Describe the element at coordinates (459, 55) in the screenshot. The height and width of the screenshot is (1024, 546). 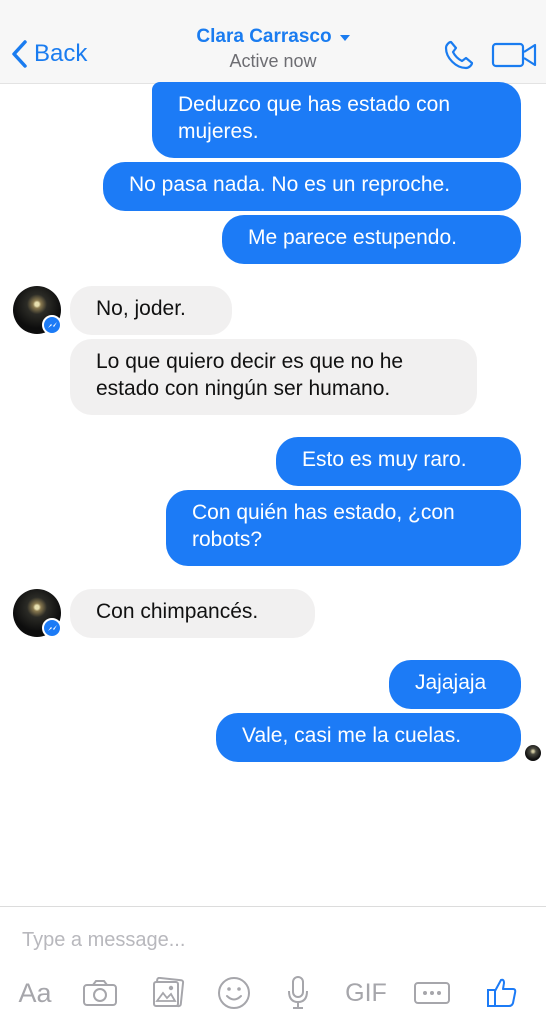
I see `phone-icon` at that location.